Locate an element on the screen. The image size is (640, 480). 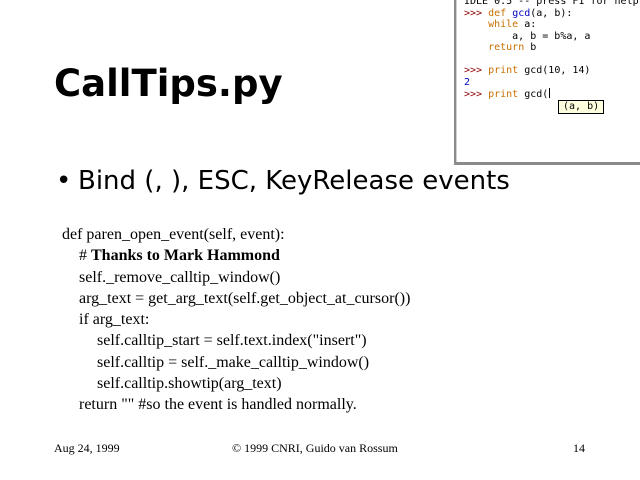
shell-token: a: is located at coordinates (527, 24).